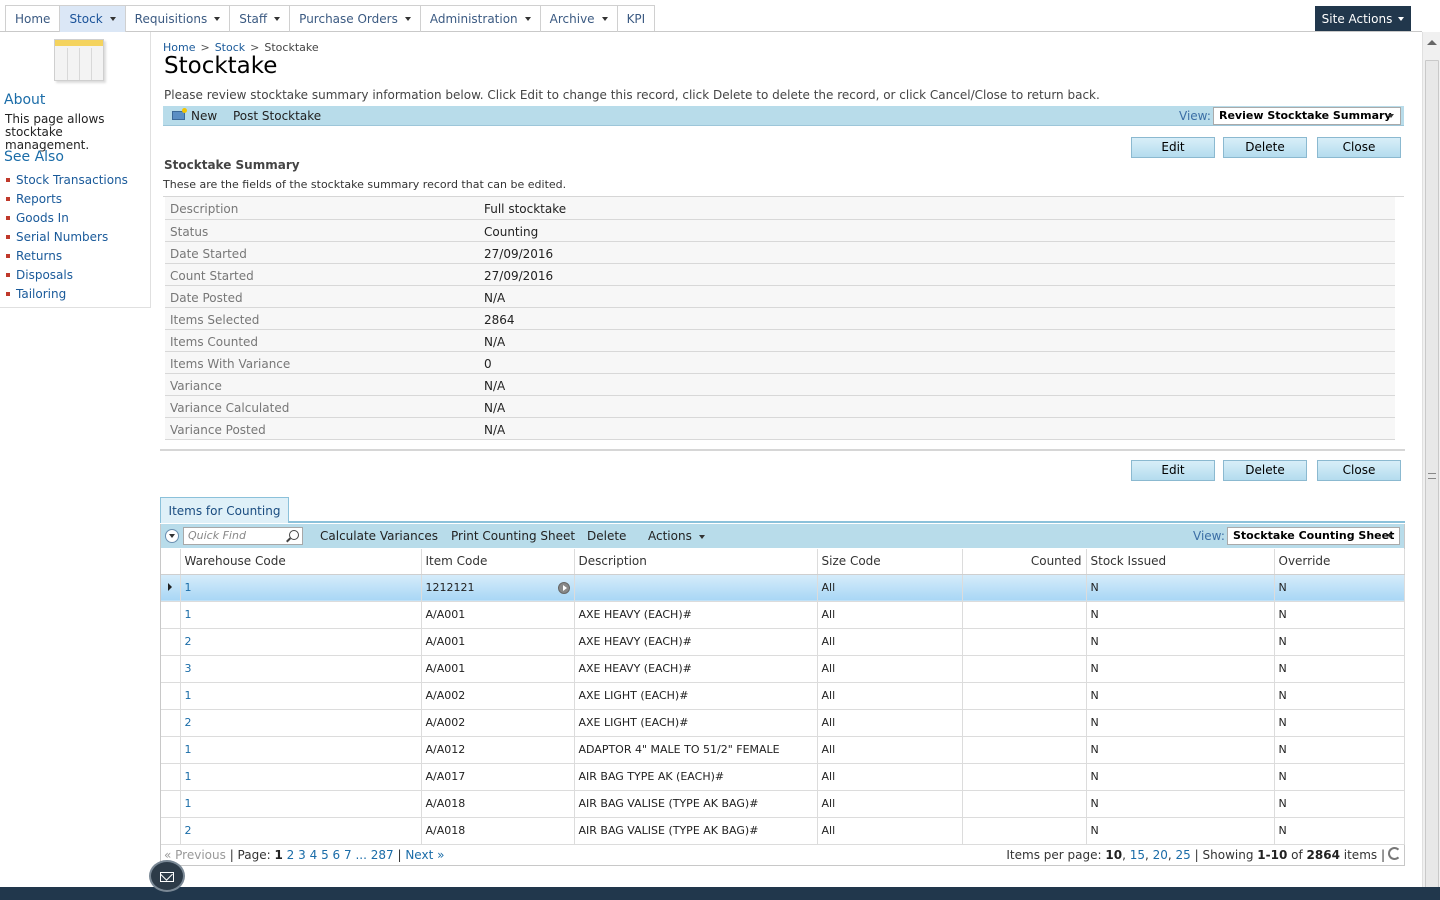  Describe the element at coordinates (579, 19) in the screenshot. I see `nav-tab-archive: Archive` at that location.